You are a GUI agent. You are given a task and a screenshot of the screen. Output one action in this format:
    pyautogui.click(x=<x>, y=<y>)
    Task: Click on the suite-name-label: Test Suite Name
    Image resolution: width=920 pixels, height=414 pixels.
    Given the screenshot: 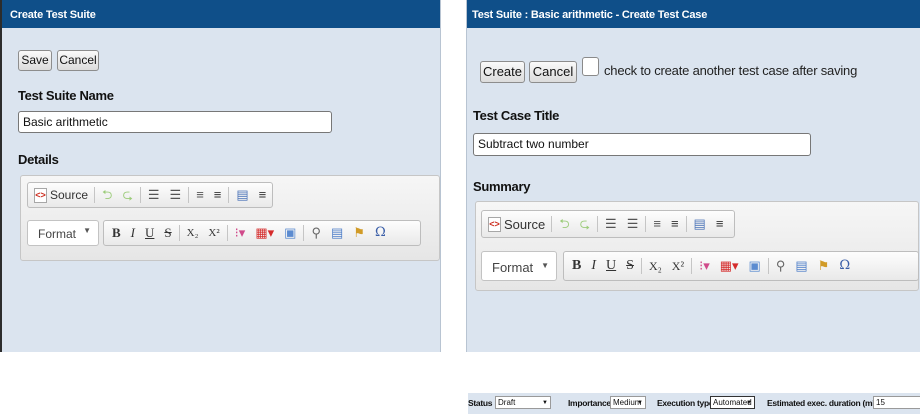 What is the action you would take?
    pyautogui.click(x=66, y=95)
    